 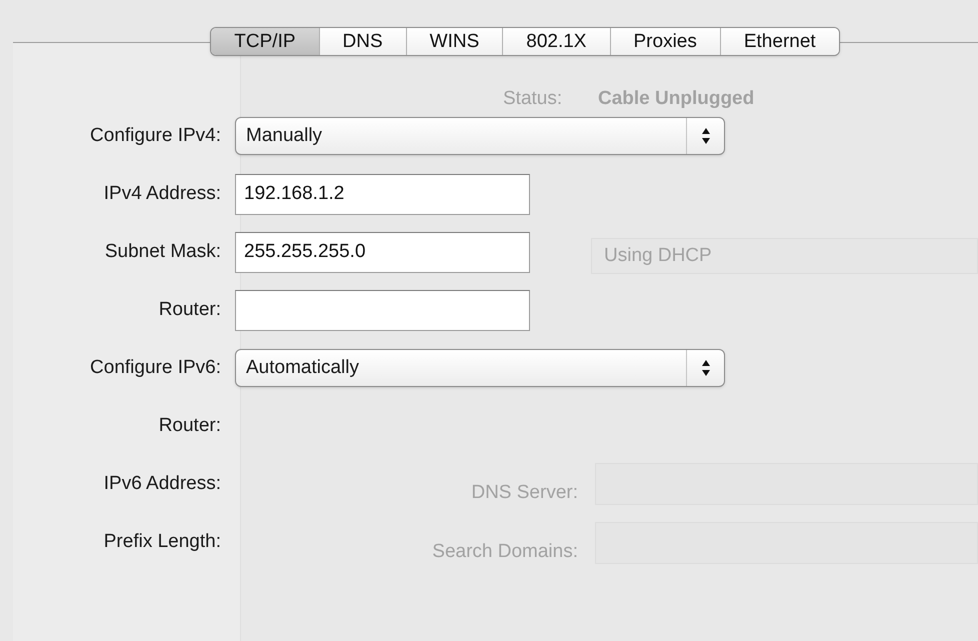 I want to click on field-label: Configure IPv4:, so click(x=155, y=136).